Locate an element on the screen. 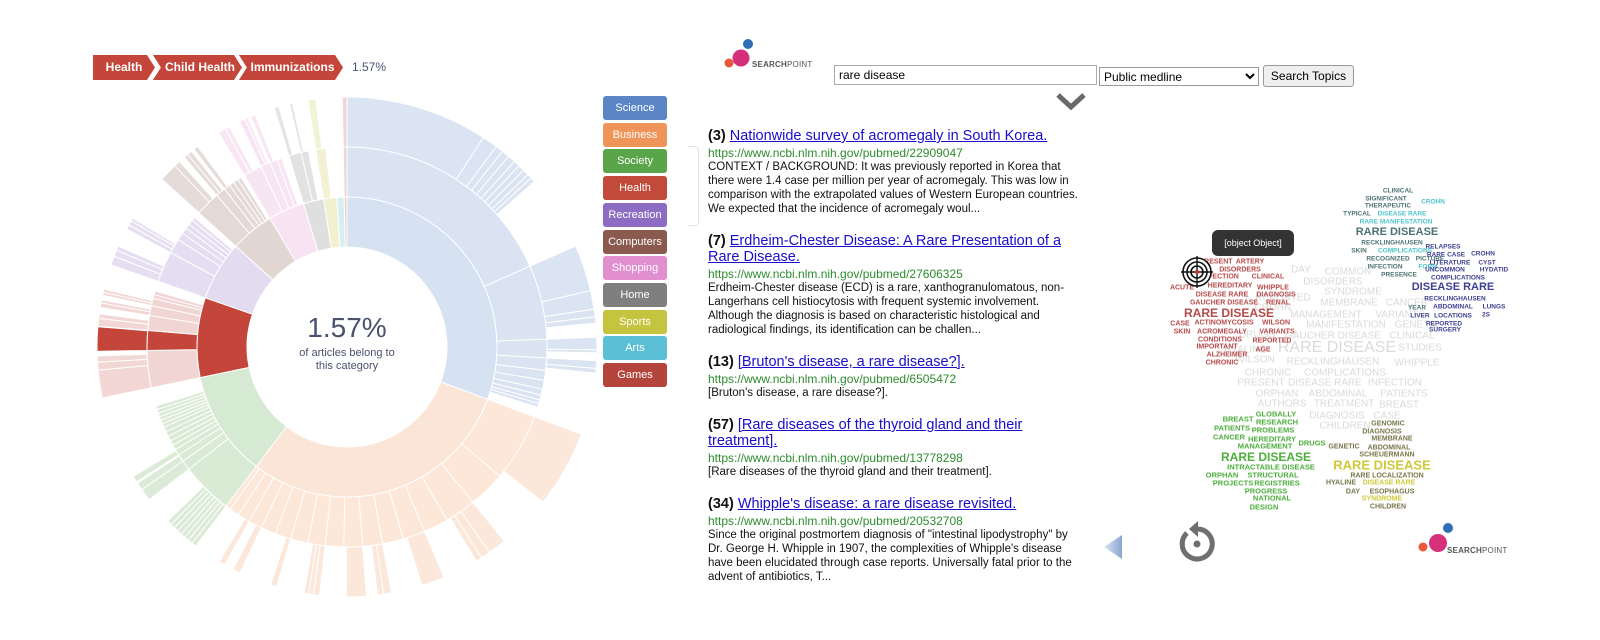  word-cloud-term: SKIN is located at coordinates (1182, 332).